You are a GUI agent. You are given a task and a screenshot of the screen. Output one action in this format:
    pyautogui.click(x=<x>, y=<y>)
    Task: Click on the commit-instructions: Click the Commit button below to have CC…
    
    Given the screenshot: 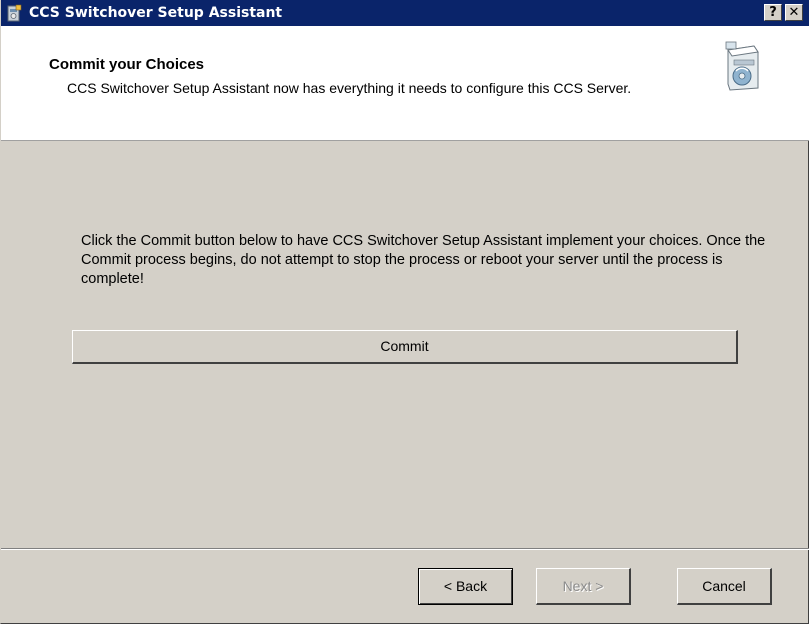 What is the action you would take?
    pyautogui.click(x=423, y=260)
    